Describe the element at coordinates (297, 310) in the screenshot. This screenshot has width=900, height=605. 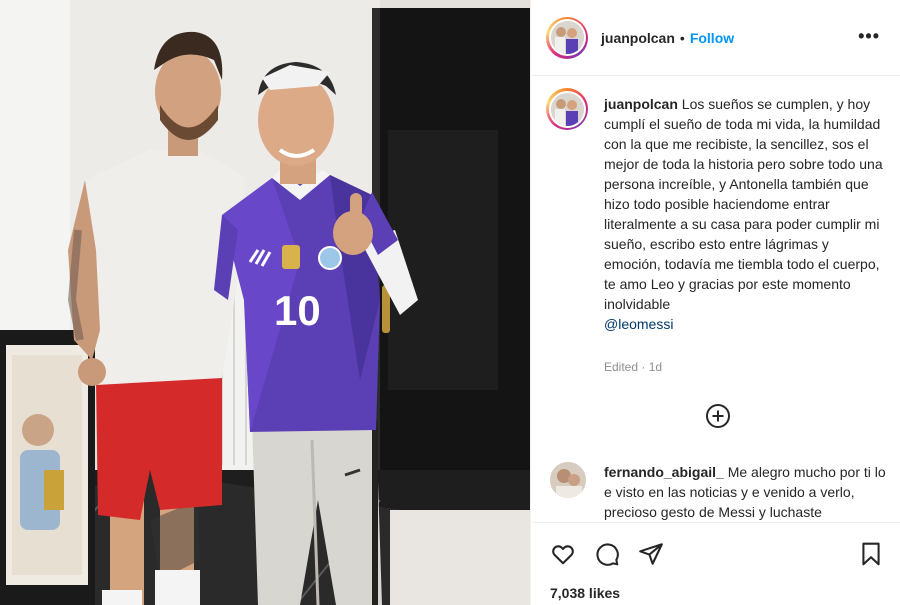
I see `jersey-number: 10` at that location.